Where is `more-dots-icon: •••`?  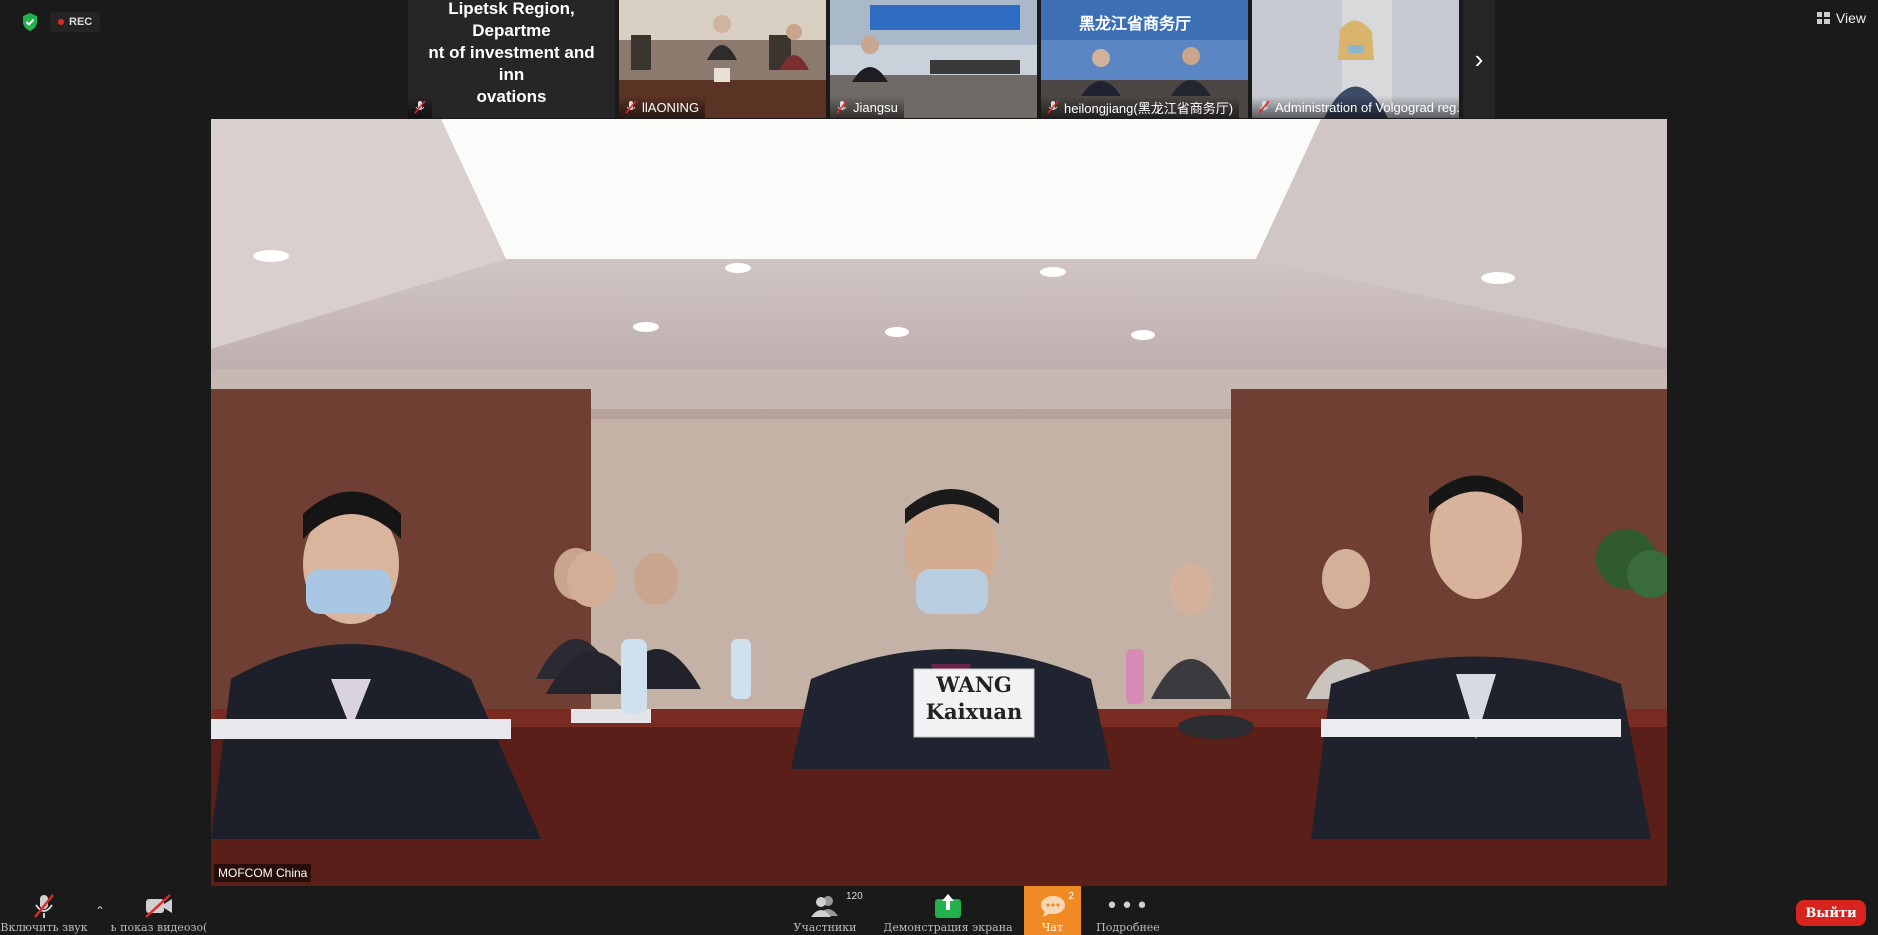
more-dots-icon: ••• is located at coordinates (1128, 906).